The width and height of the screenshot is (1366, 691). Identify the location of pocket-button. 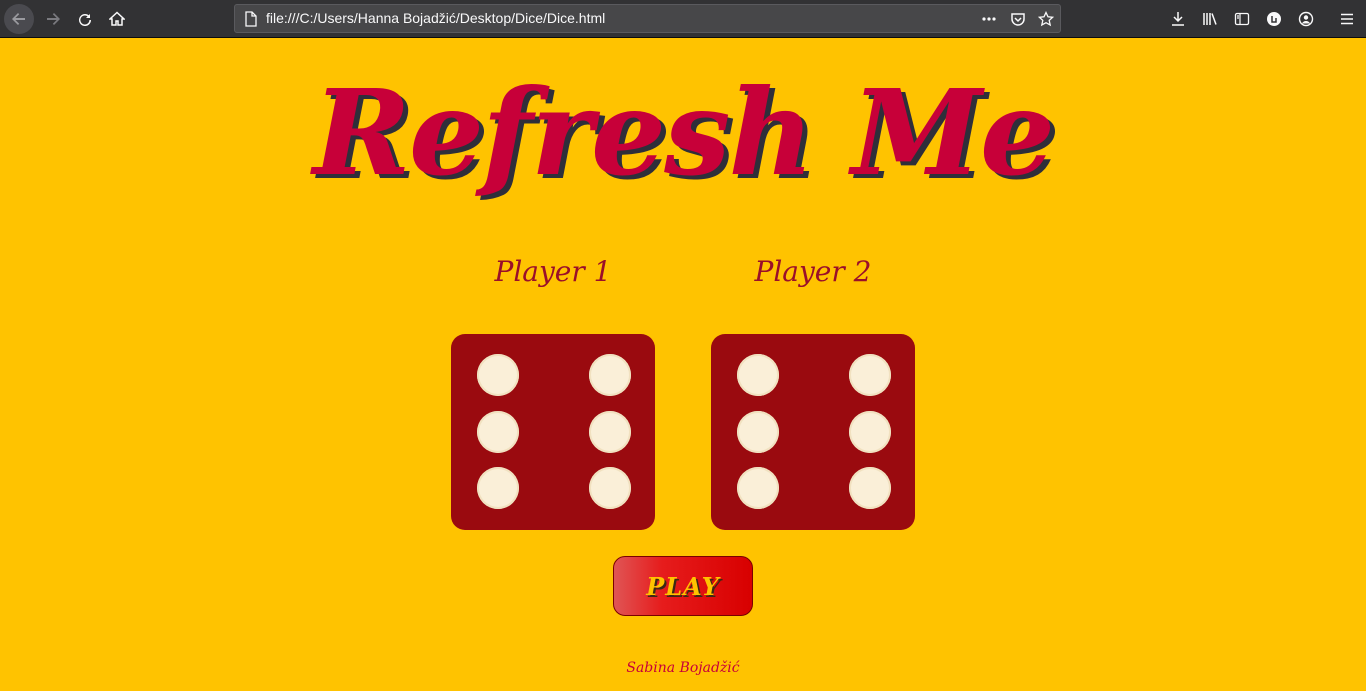
(1018, 19).